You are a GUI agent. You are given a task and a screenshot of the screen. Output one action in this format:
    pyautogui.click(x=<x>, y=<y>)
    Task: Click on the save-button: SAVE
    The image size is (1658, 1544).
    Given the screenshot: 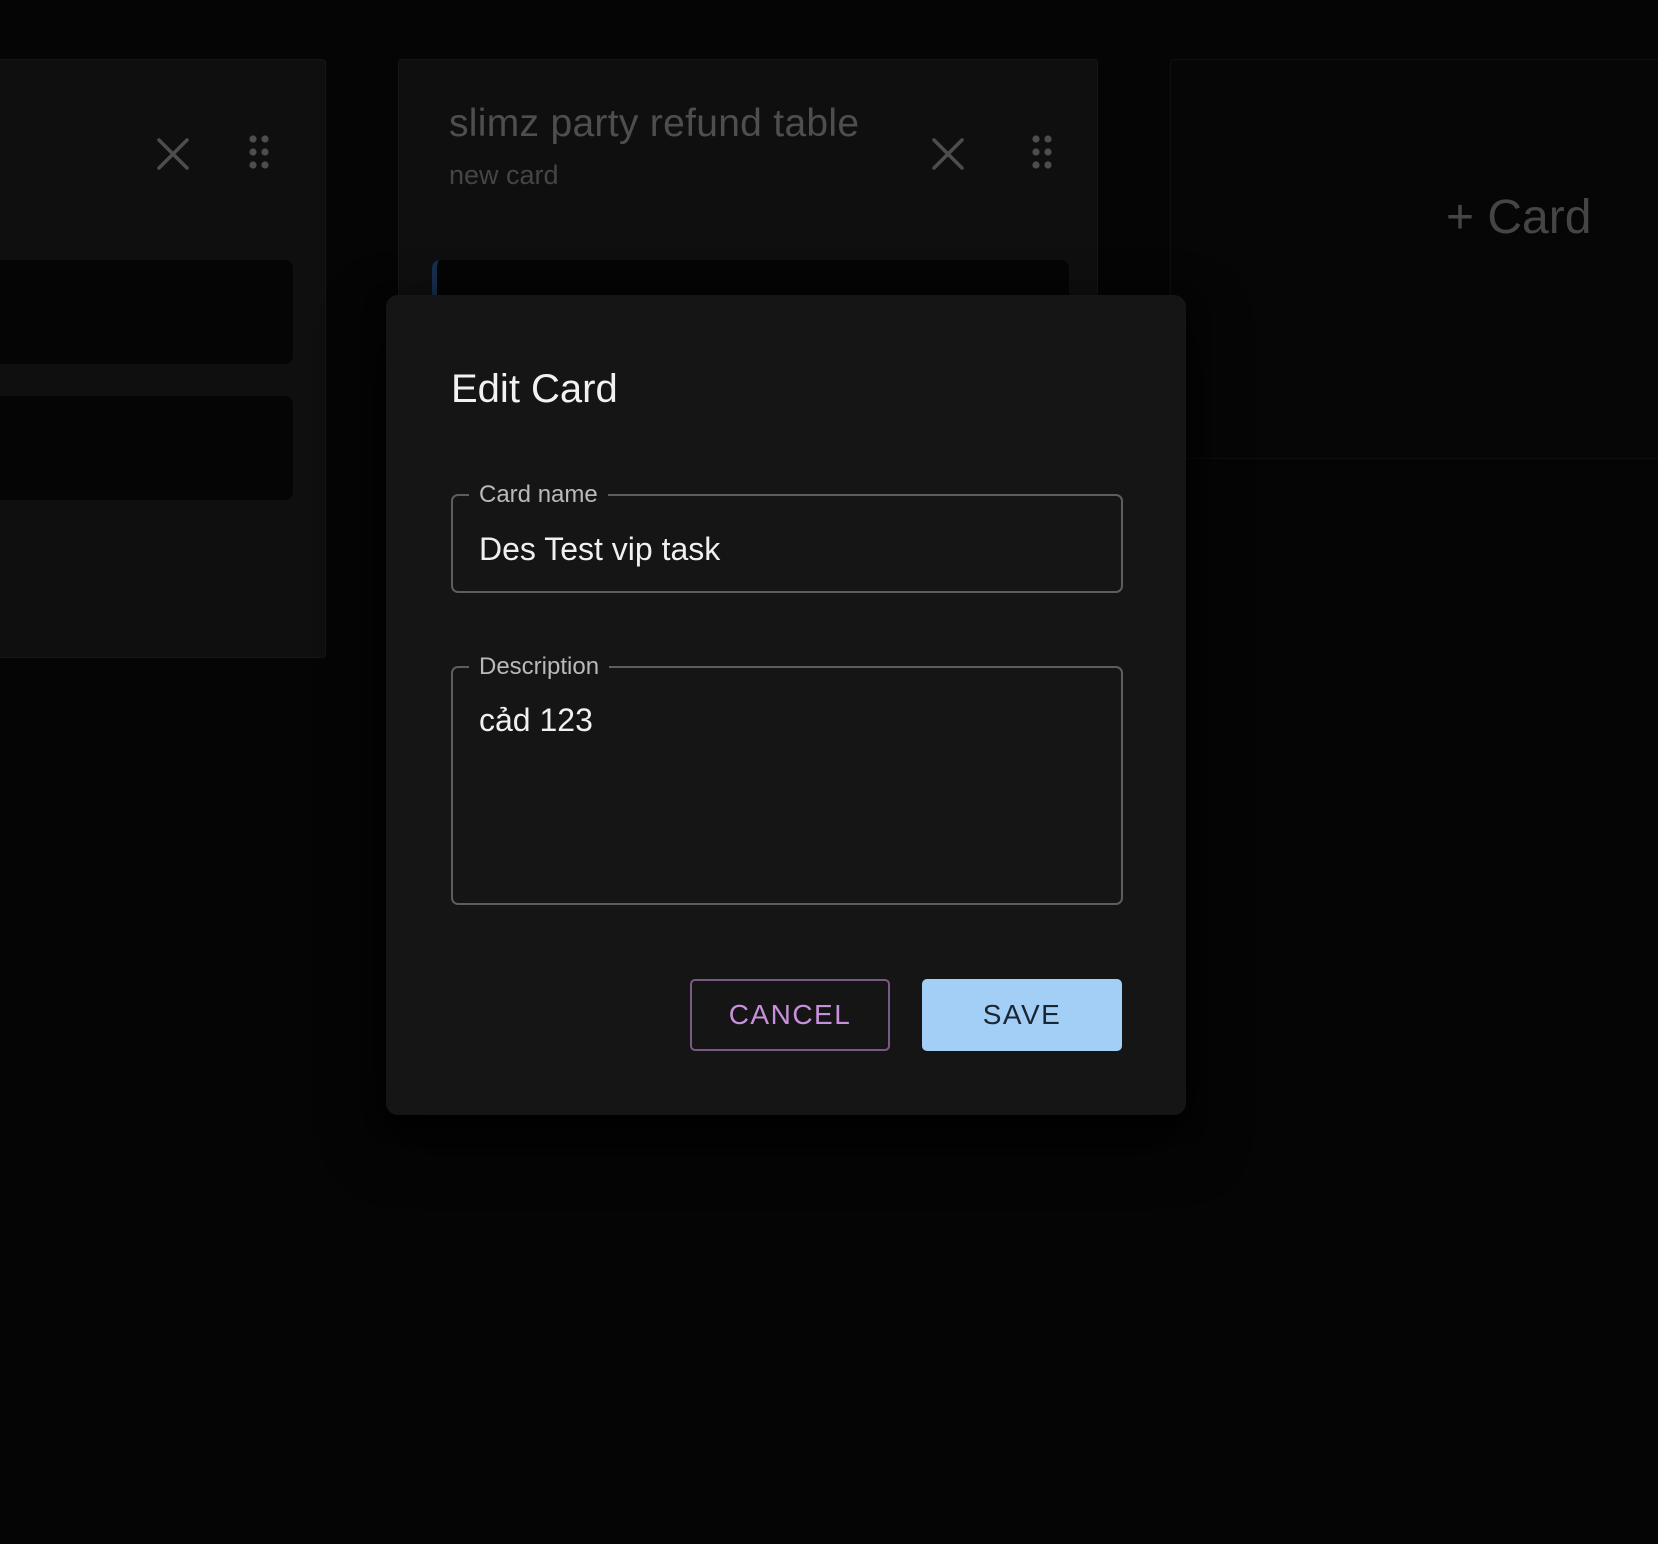 What is the action you would take?
    pyautogui.click(x=1022, y=1015)
    